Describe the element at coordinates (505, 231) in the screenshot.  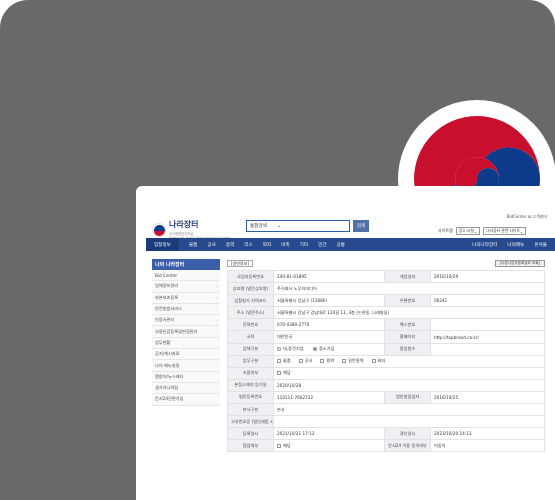
I see `related-site-select-2: 나라장터 관련 사이트 ⌄` at that location.